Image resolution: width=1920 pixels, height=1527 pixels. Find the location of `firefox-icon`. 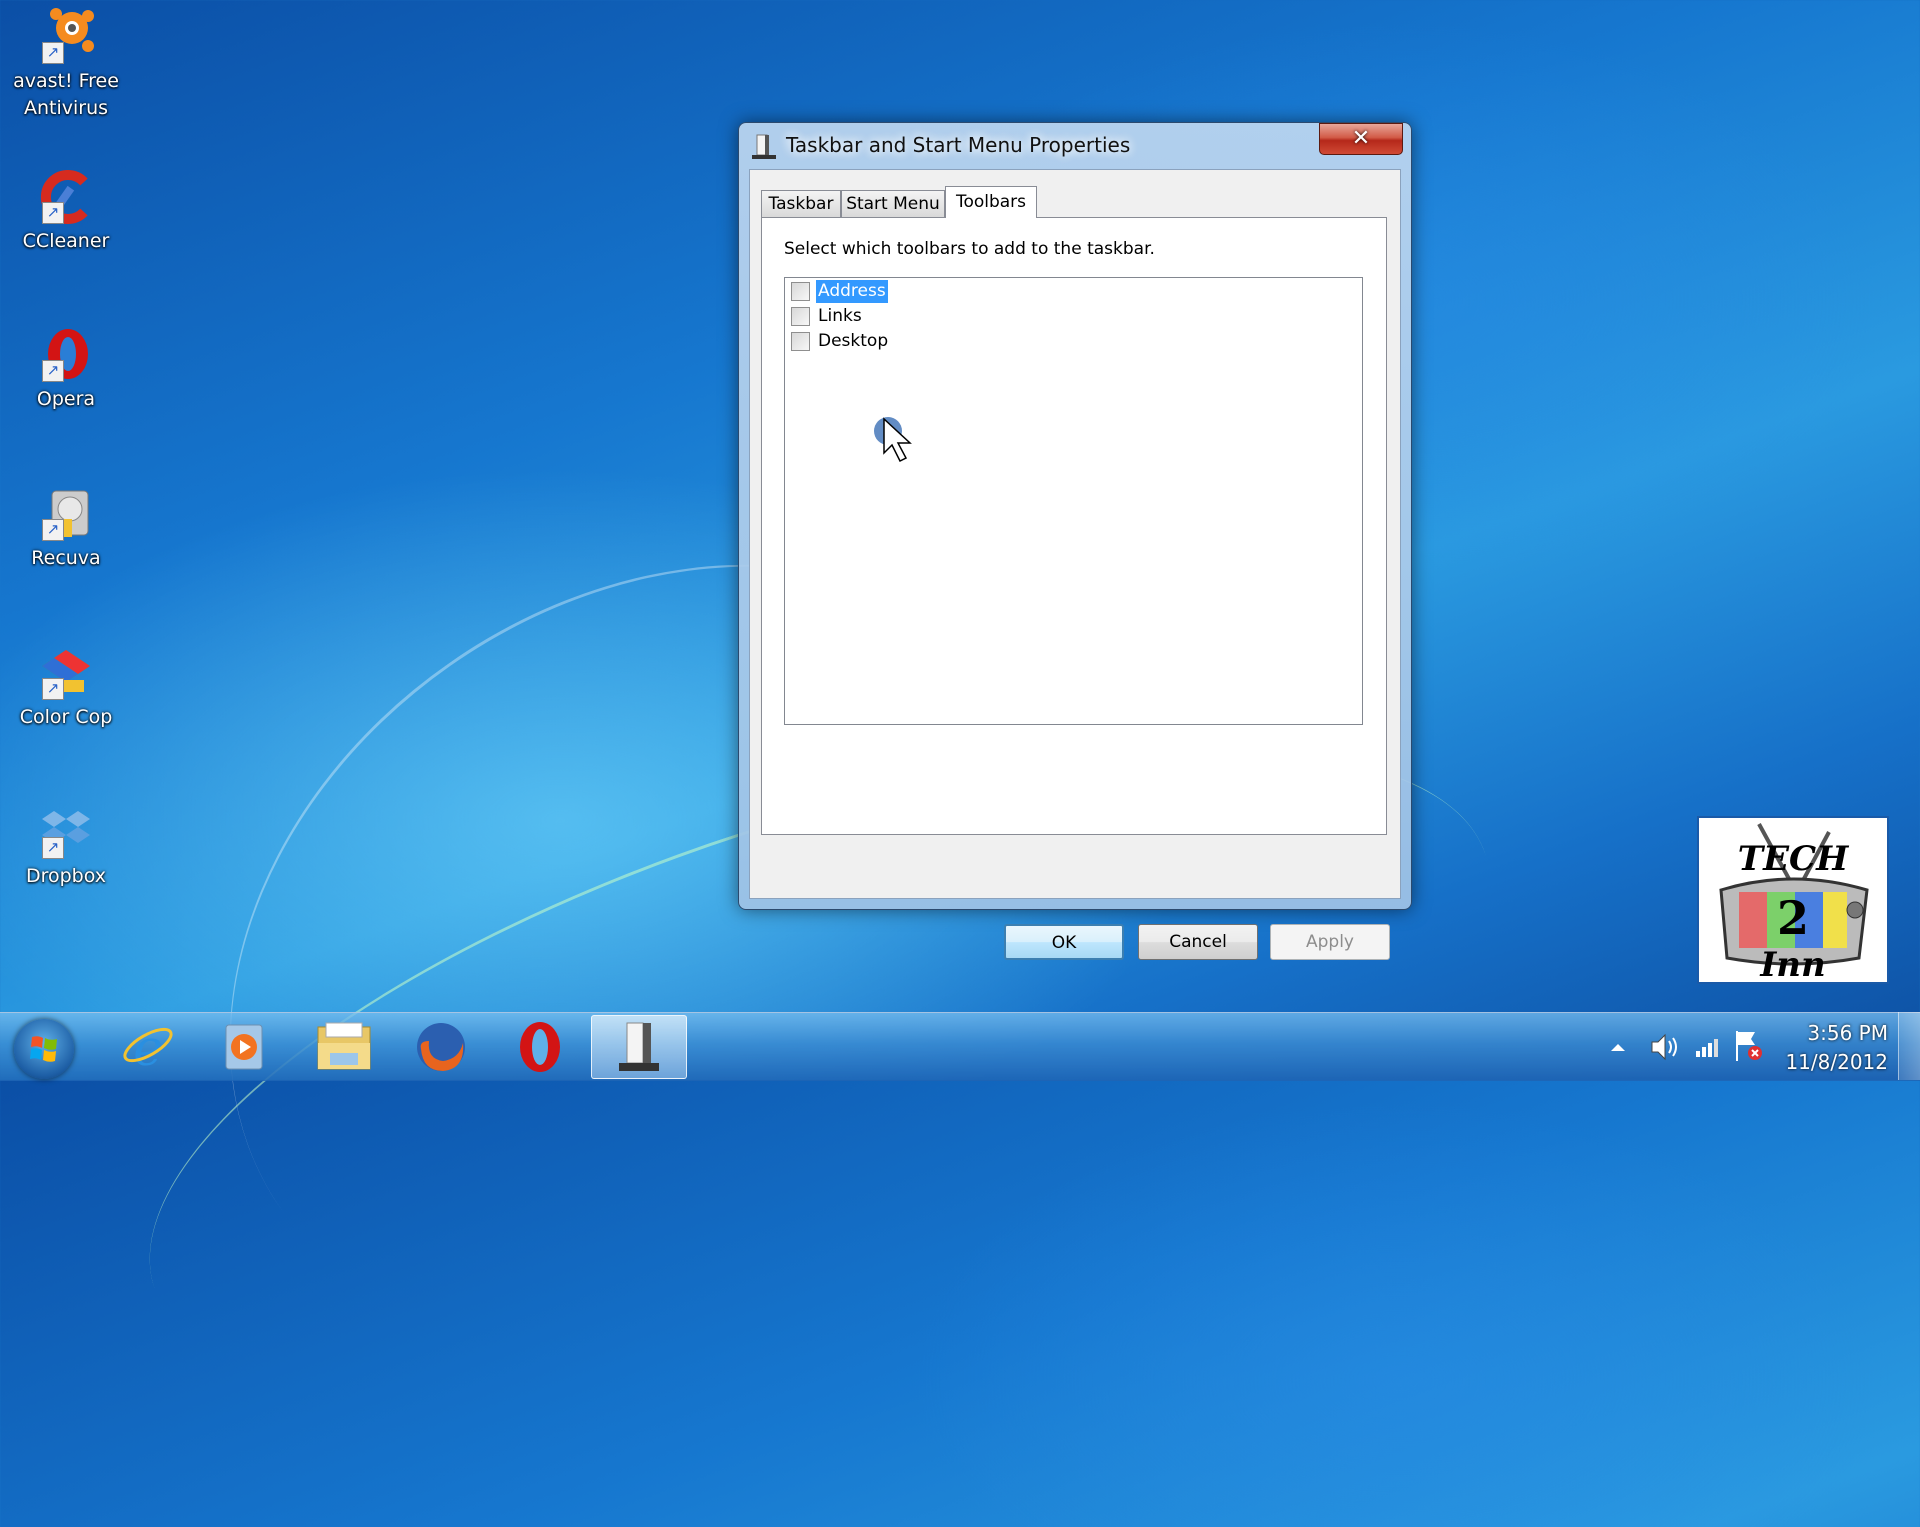

firefox-icon is located at coordinates (441, 1047).